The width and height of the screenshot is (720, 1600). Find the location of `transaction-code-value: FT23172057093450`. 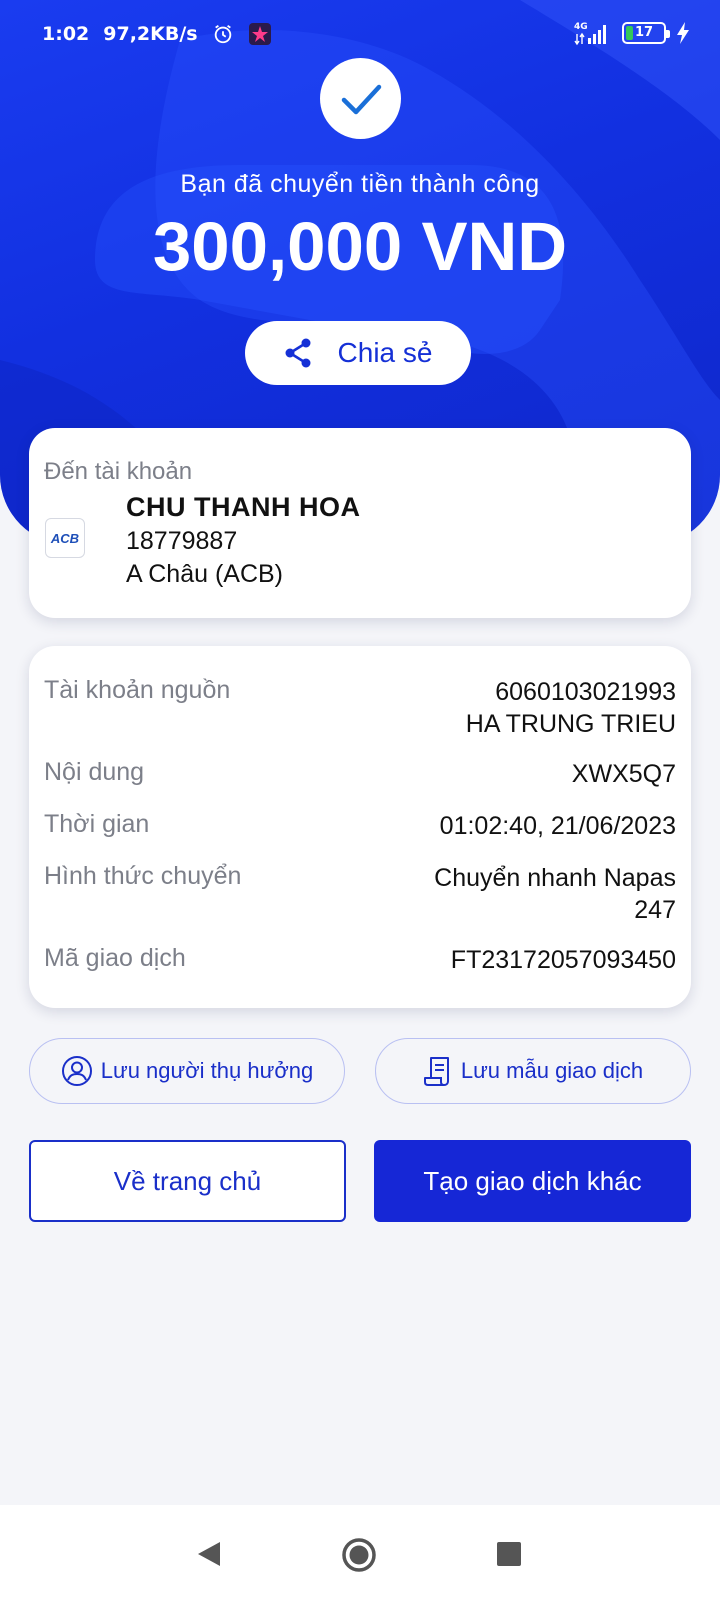

transaction-code-value: FT23172057093450 is located at coordinates (563, 960).